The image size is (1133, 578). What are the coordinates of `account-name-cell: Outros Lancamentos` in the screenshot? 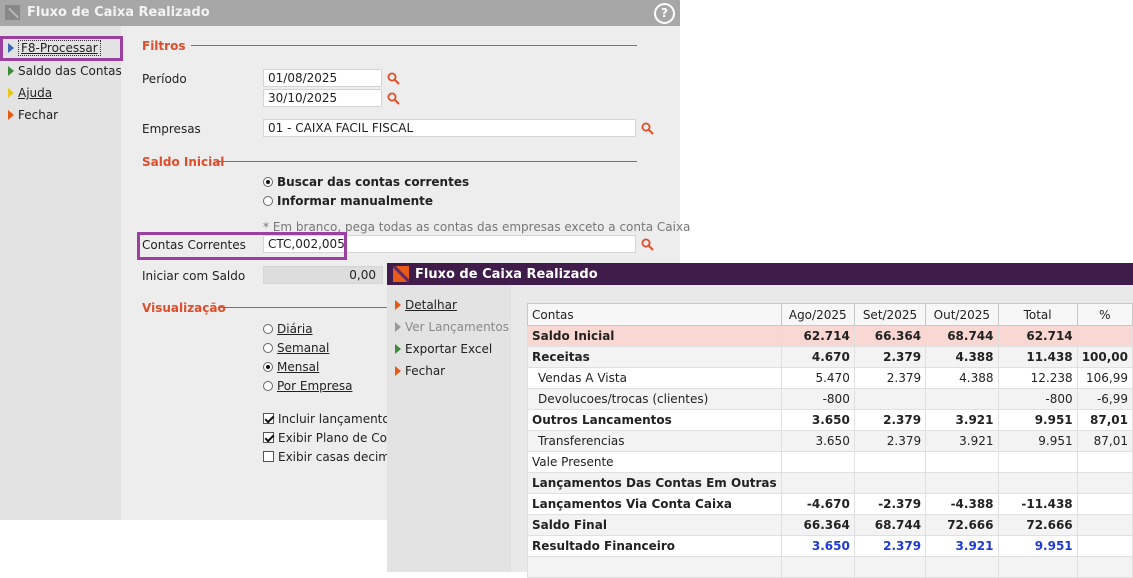 It's located at (654, 420).